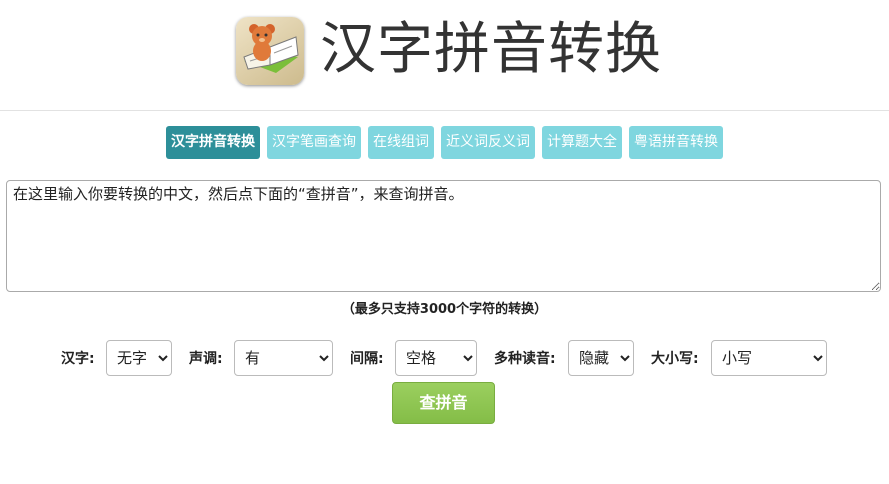  I want to click on hanzi-option-label: 汉字:, so click(78, 359).